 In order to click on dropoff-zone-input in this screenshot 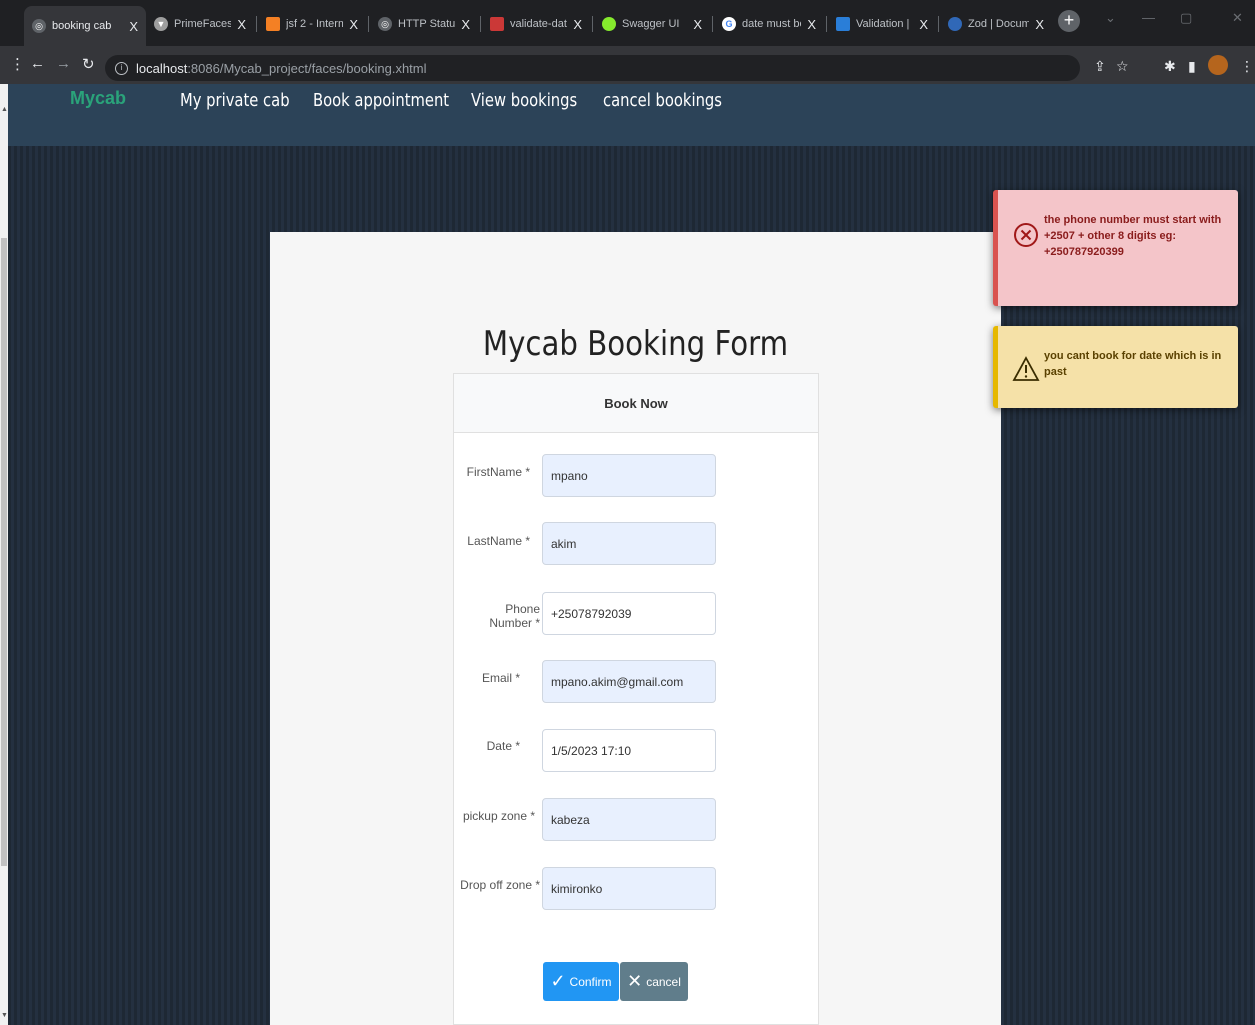, I will do `click(629, 888)`.